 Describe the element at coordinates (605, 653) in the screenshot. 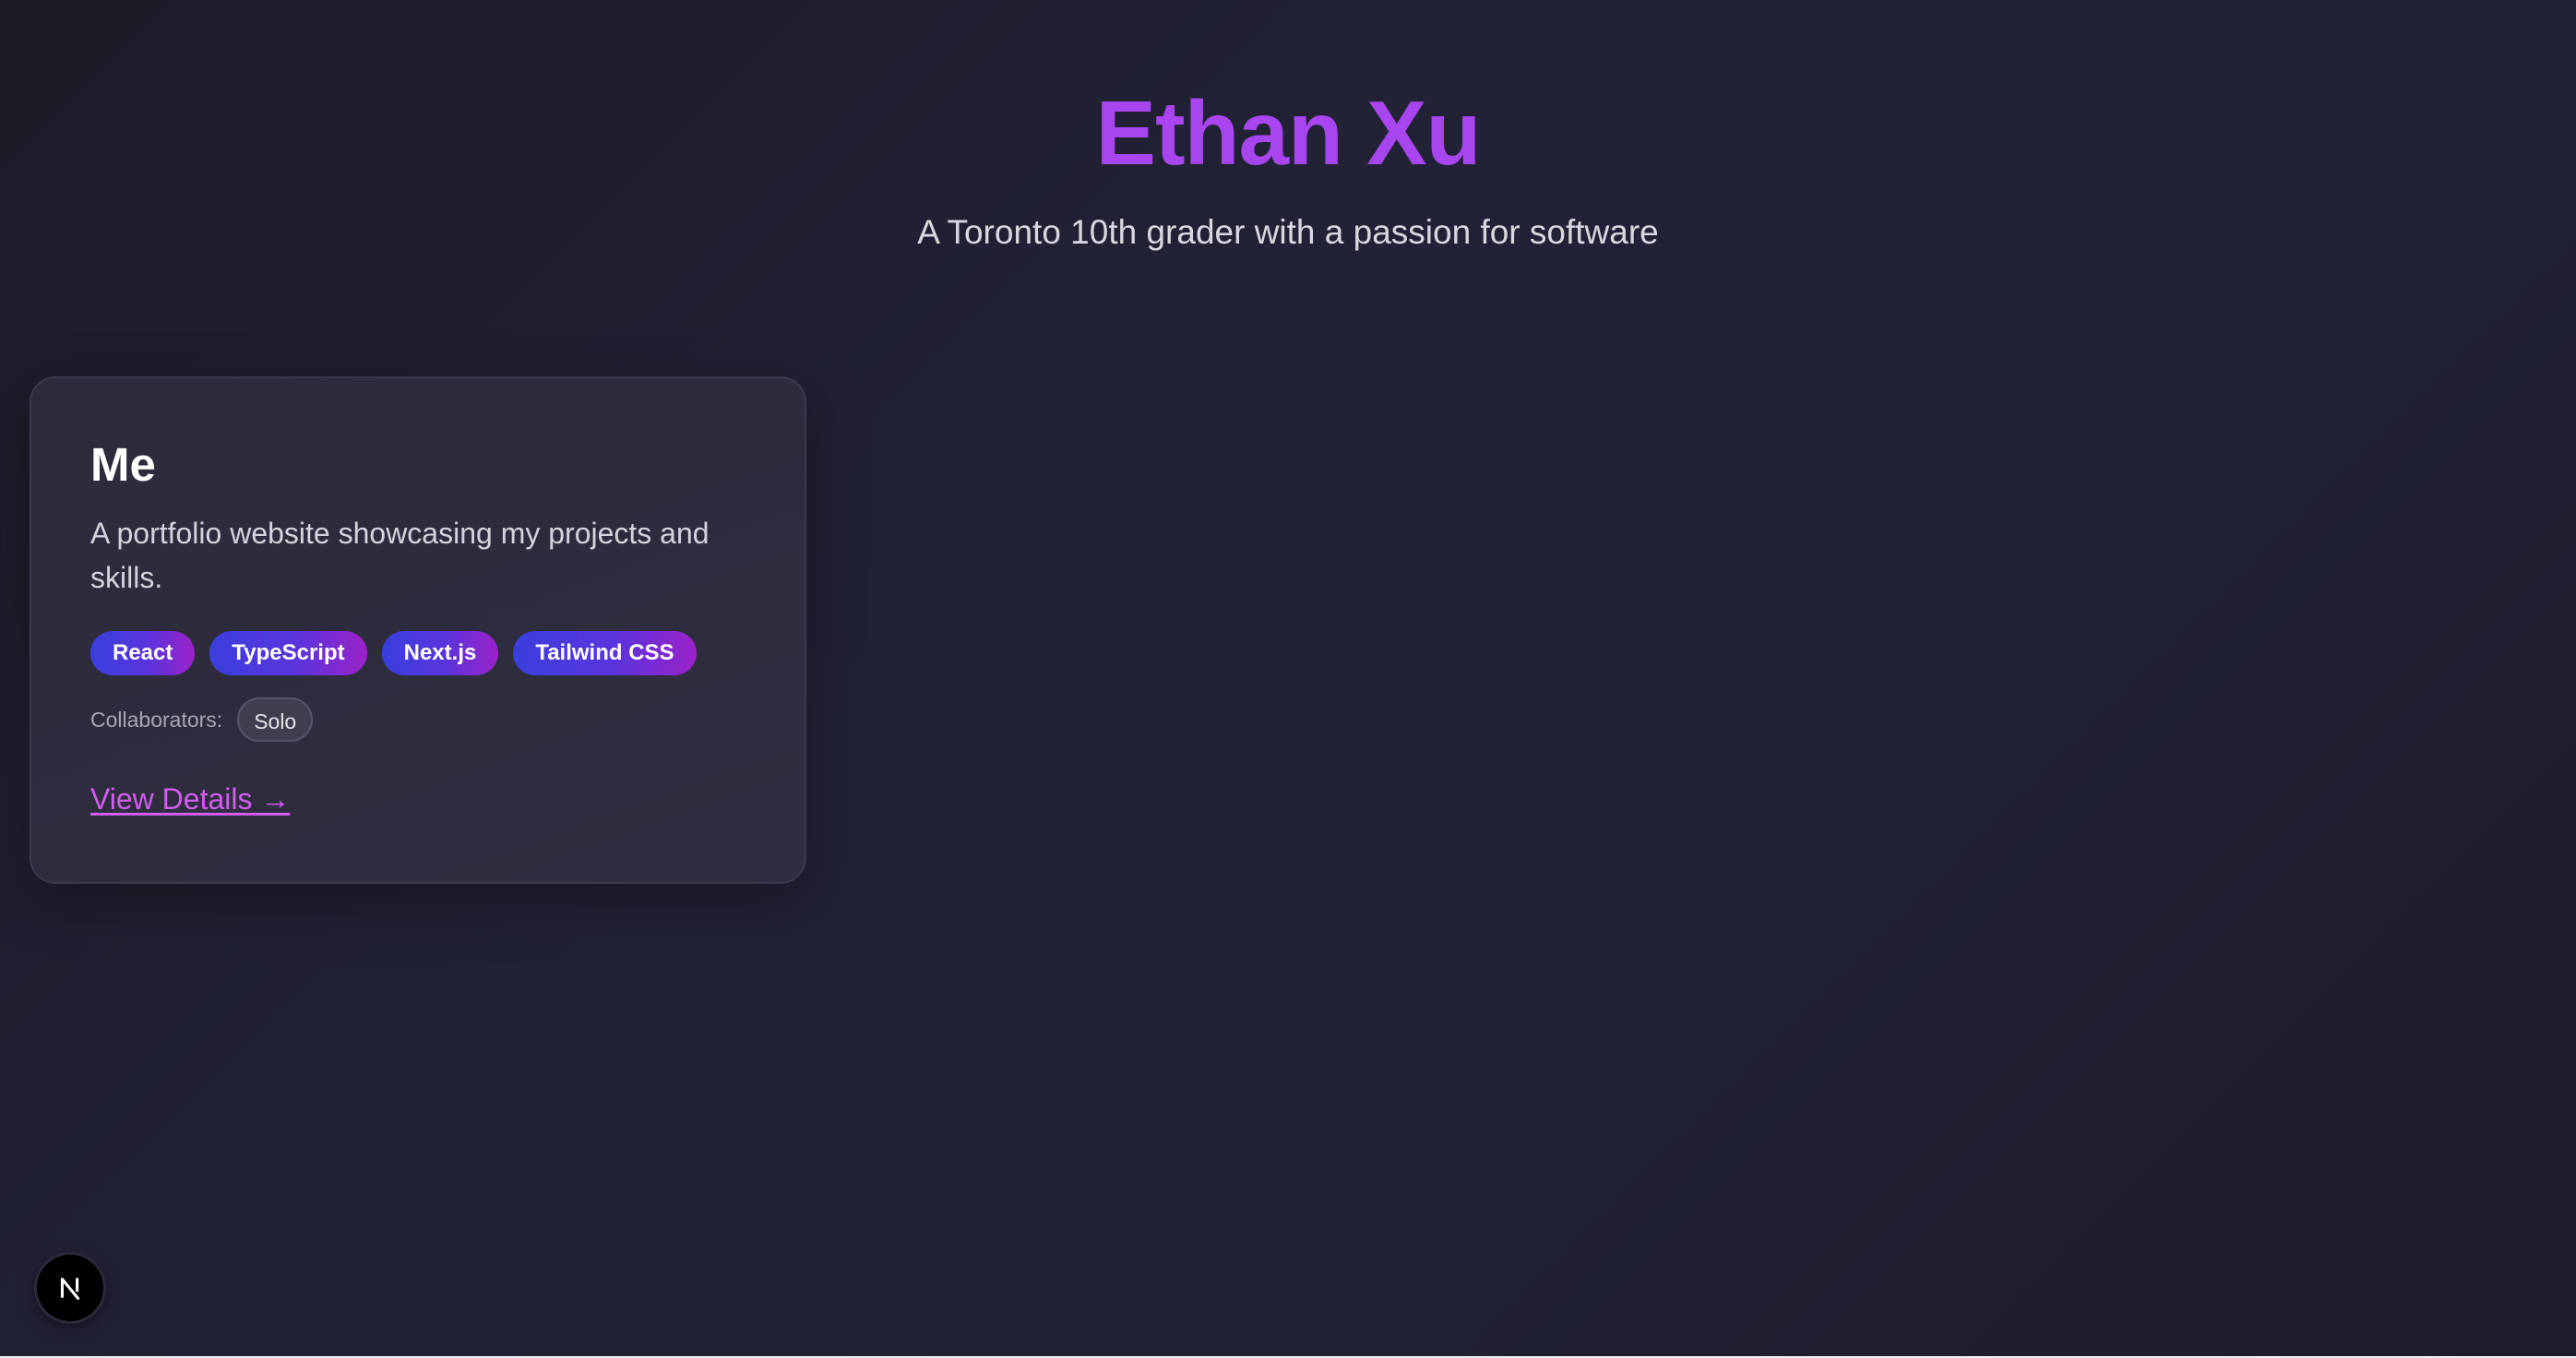

I see `tag-tailwind-css: Tailwind CSS` at that location.